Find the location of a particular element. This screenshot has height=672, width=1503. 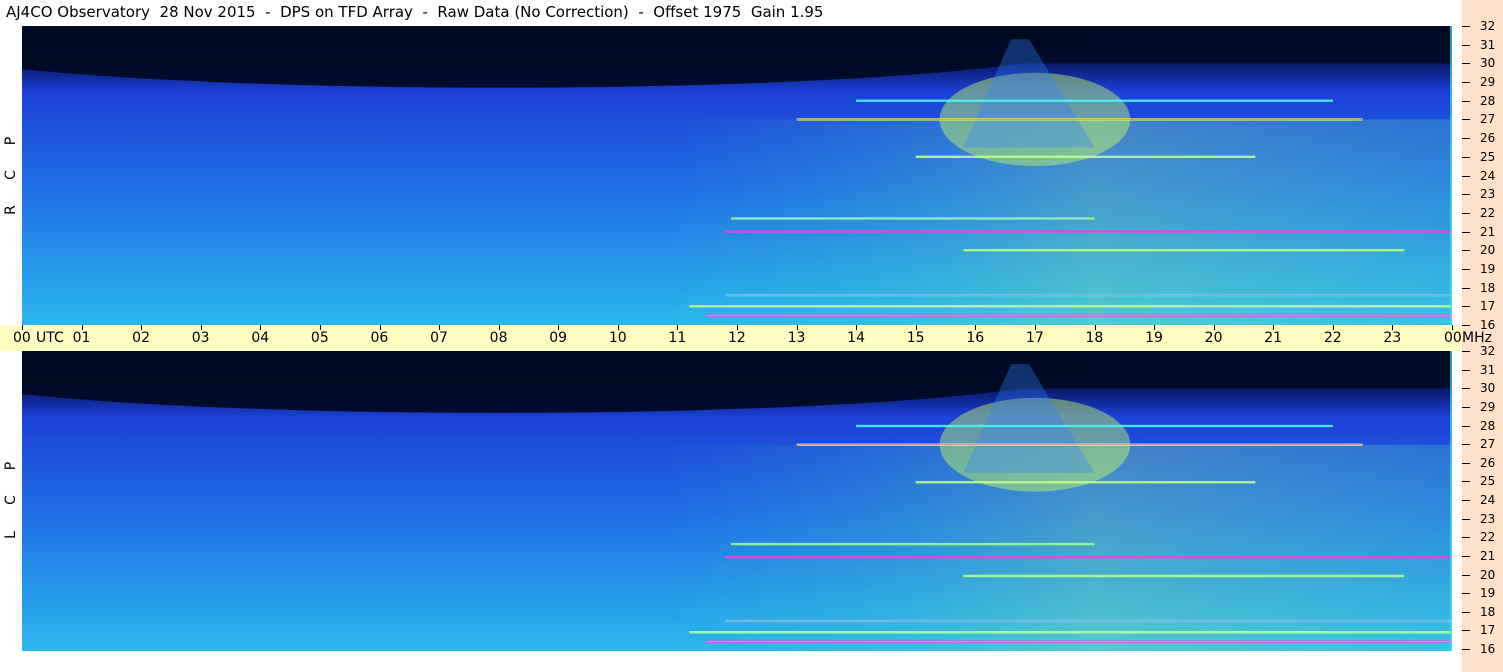

pol-letter: P is located at coordinates (11, 466).